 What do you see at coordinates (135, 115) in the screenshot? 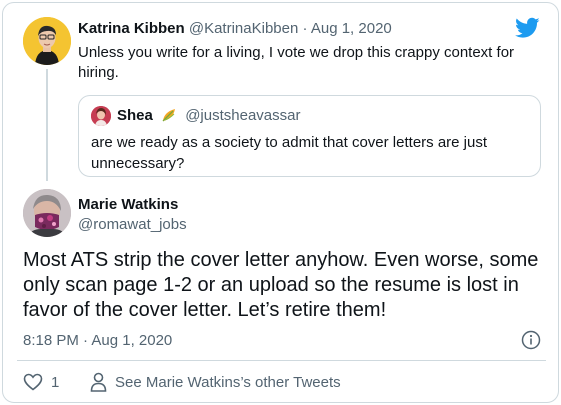
I see `quoted-display-name: Shea` at bounding box center [135, 115].